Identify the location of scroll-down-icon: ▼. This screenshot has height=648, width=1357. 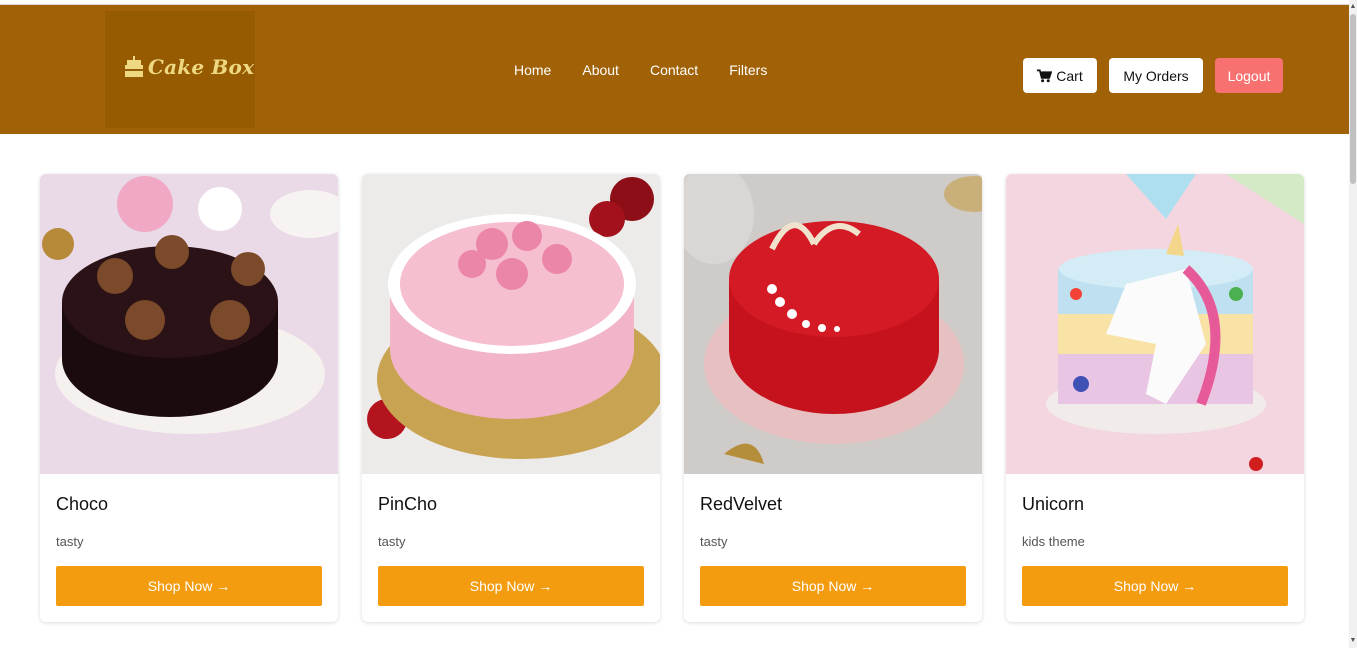
(1353, 641).